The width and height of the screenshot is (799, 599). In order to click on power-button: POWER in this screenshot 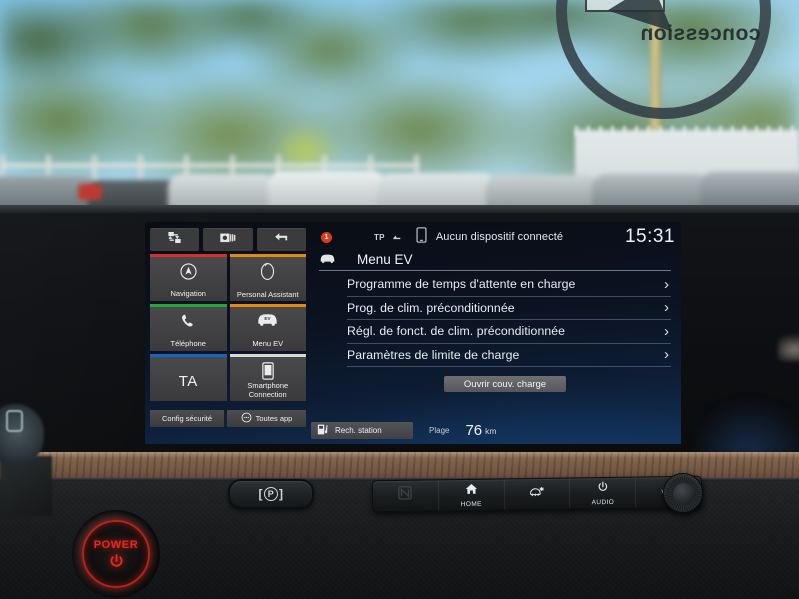, I will do `click(116, 554)`.